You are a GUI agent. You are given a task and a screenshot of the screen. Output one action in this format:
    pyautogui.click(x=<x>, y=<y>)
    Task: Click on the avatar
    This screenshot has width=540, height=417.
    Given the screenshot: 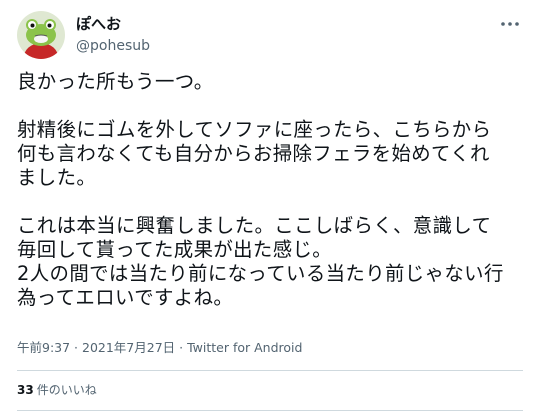 What is the action you would take?
    pyautogui.click(x=41, y=35)
    